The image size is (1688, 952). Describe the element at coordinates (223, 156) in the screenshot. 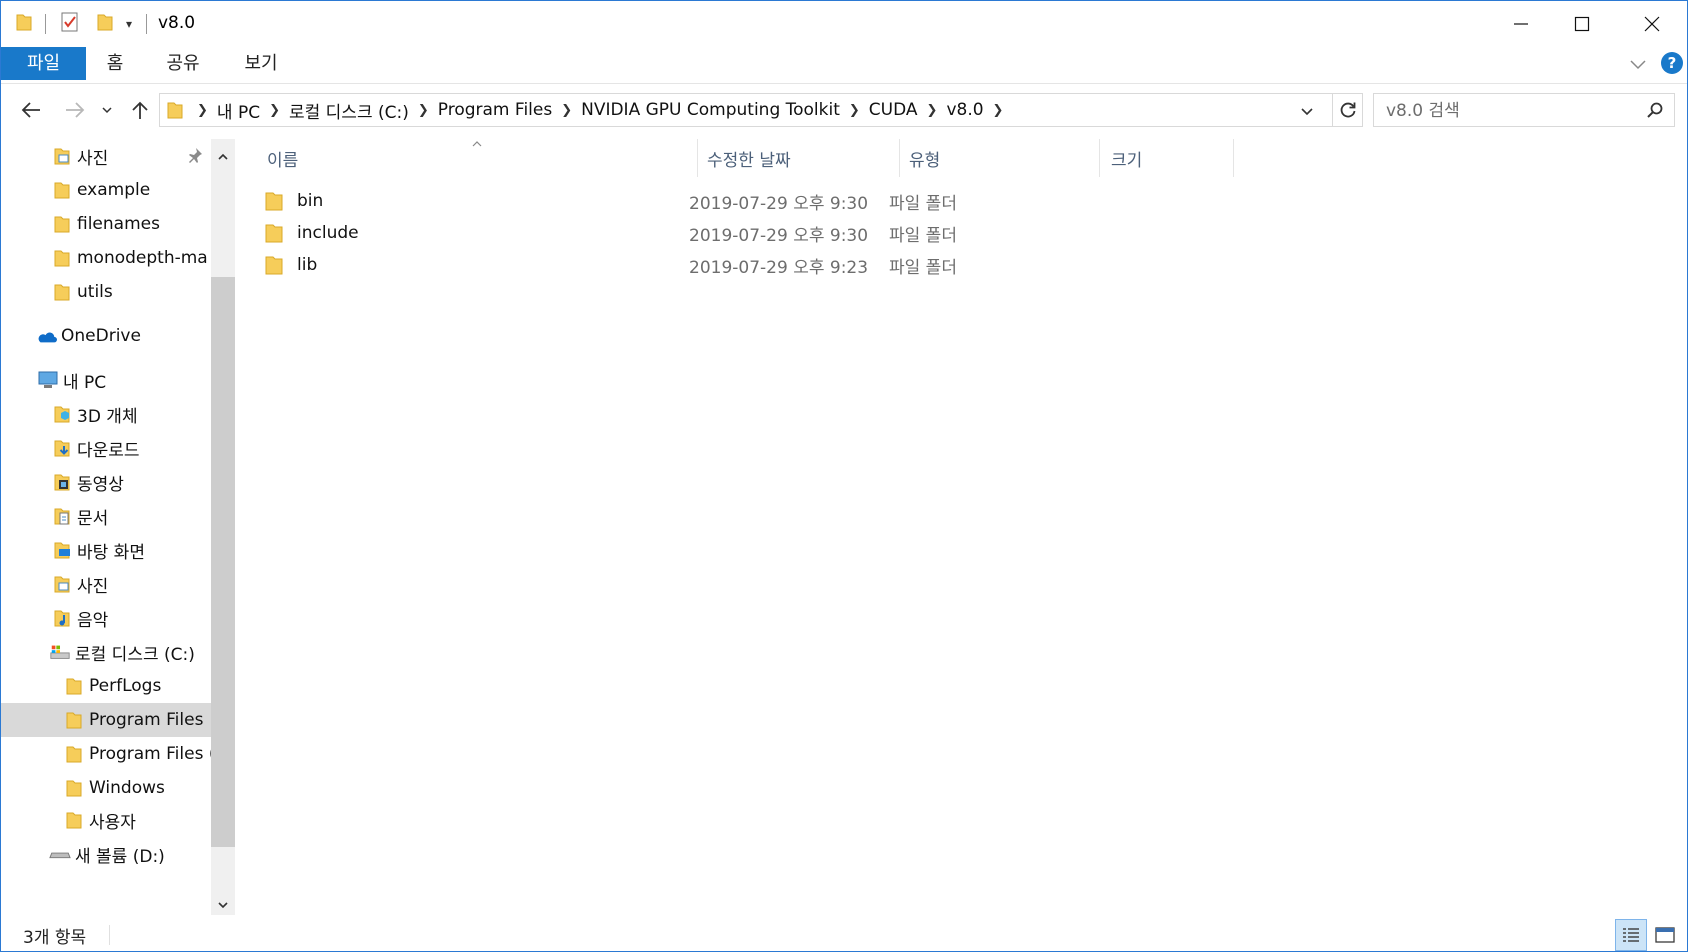

I see `scroll-up-chevron-icon` at that location.